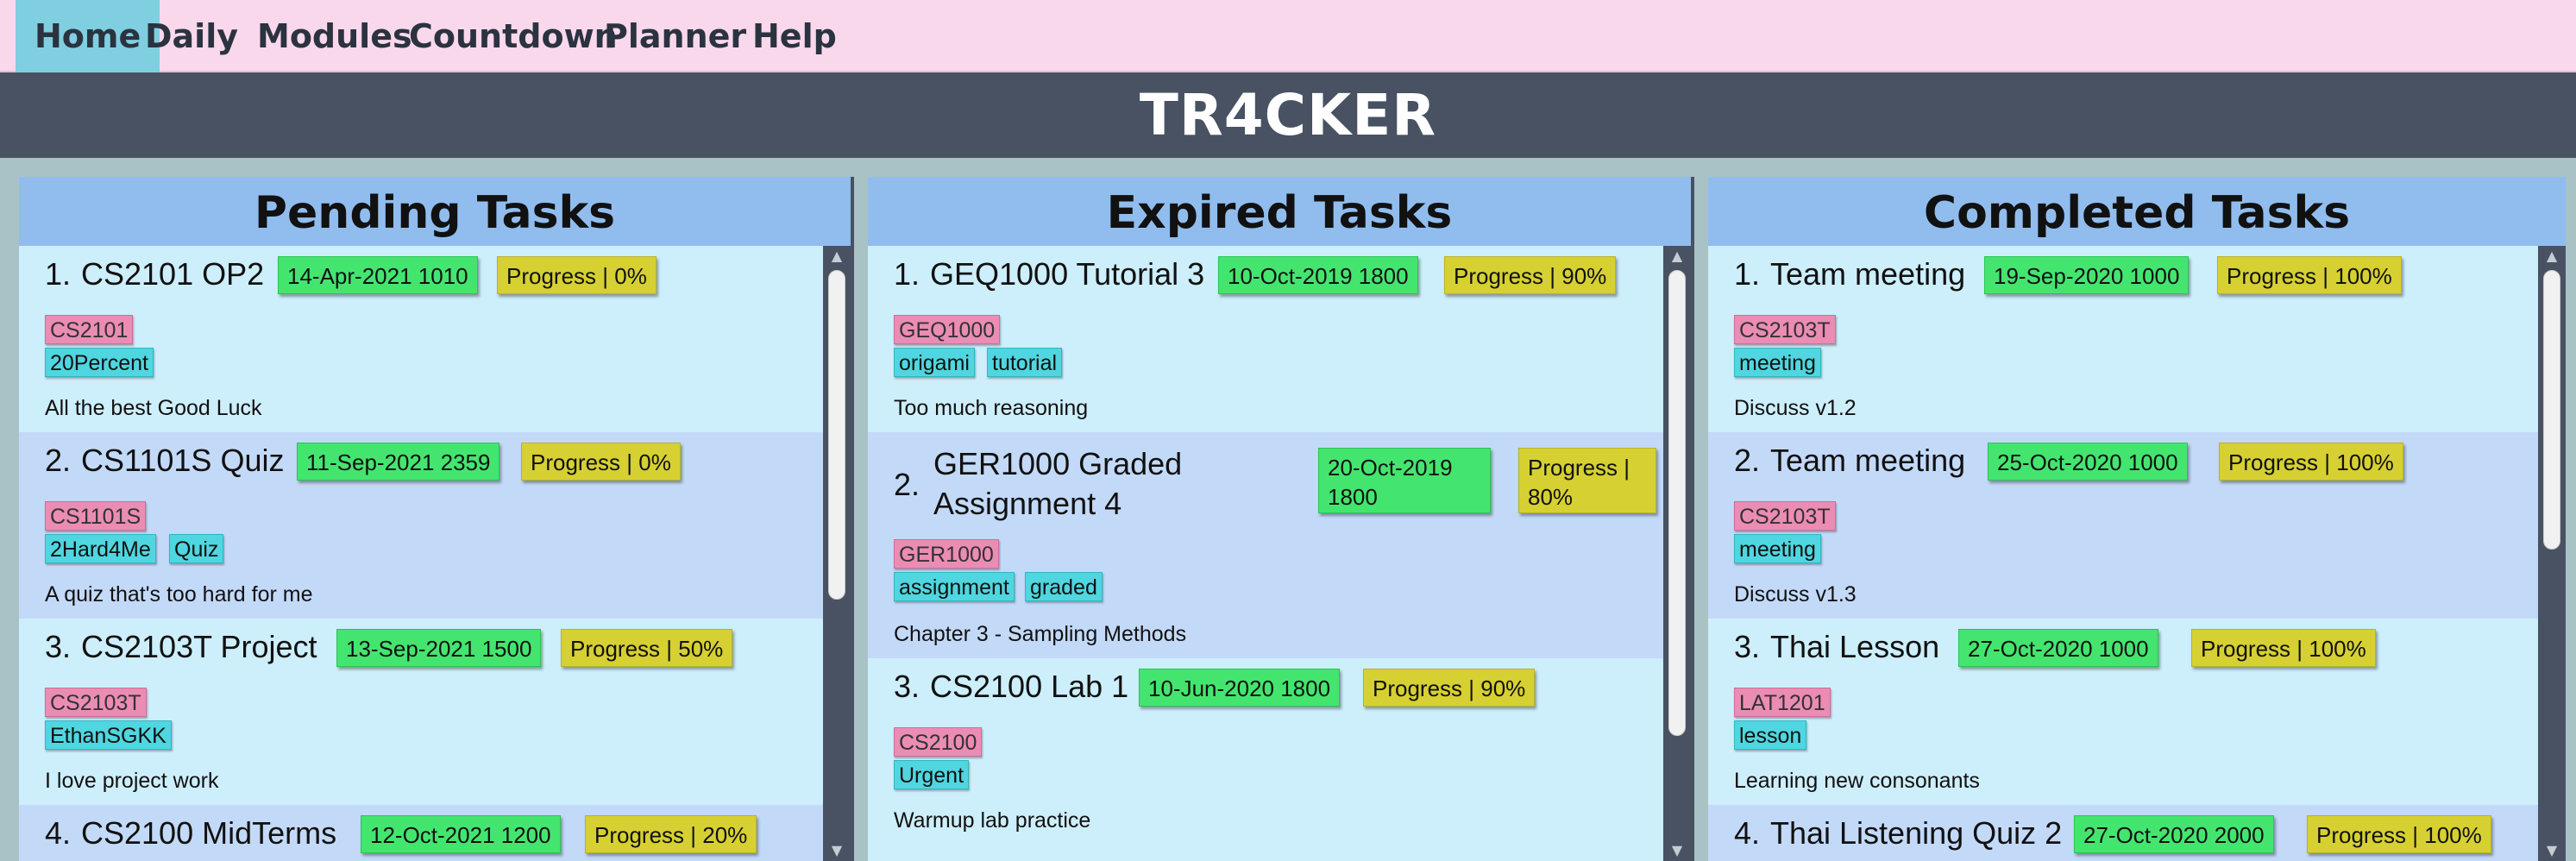 This screenshot has width=2576, height=861. What do you see at coordinates (1795, 408) in the screenshot?
I see `task-description: Discuss v1.2` at bounding box center [1795, 408].